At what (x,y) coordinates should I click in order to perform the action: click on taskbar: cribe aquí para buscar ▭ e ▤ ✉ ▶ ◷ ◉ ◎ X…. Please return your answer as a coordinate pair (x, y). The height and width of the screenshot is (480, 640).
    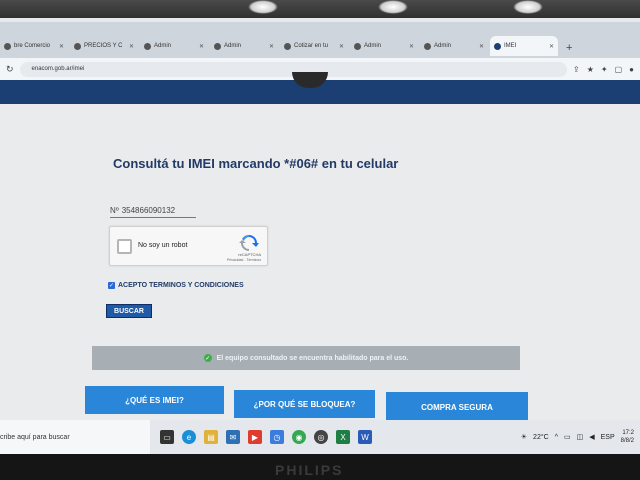
    Looking at the image, I should click on (320, 437).